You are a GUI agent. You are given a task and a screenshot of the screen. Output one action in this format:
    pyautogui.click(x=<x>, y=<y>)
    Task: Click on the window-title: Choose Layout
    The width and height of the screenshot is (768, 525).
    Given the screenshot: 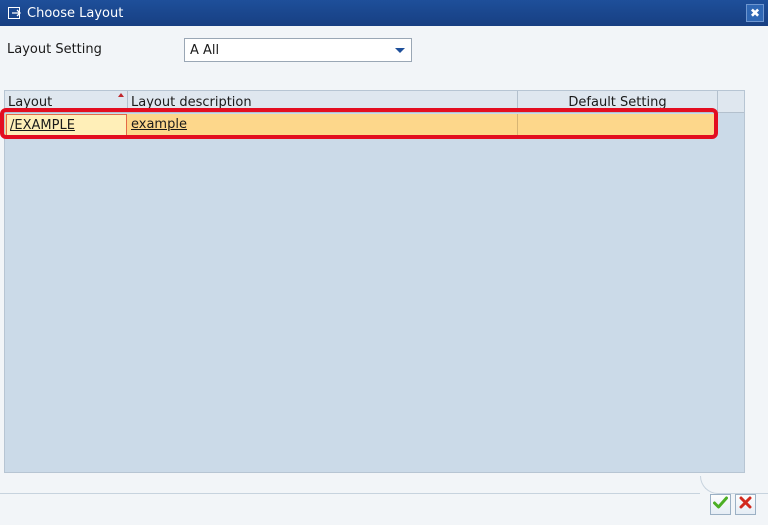 What is the action you would take?
    pyautogui.click(x=75, y=13)
    